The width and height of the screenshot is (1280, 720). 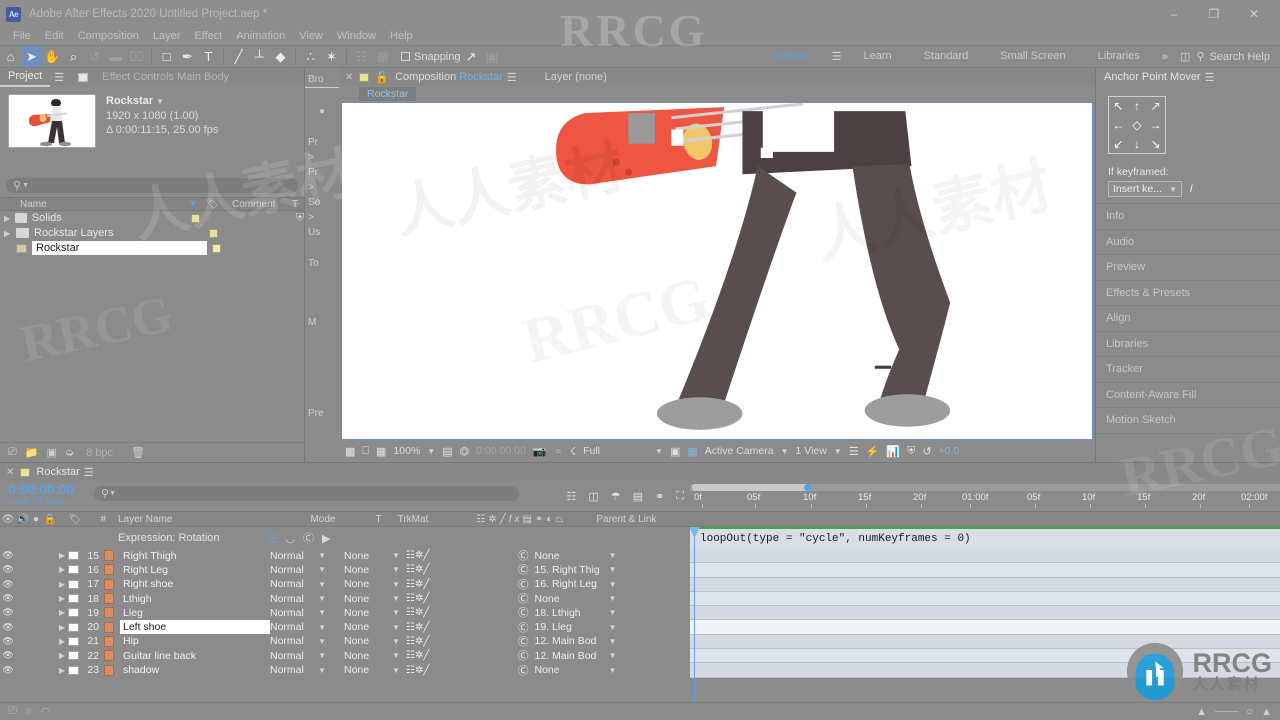 I want to click on zoom-tool-icon: ⌕, so click(x=73, y=56).